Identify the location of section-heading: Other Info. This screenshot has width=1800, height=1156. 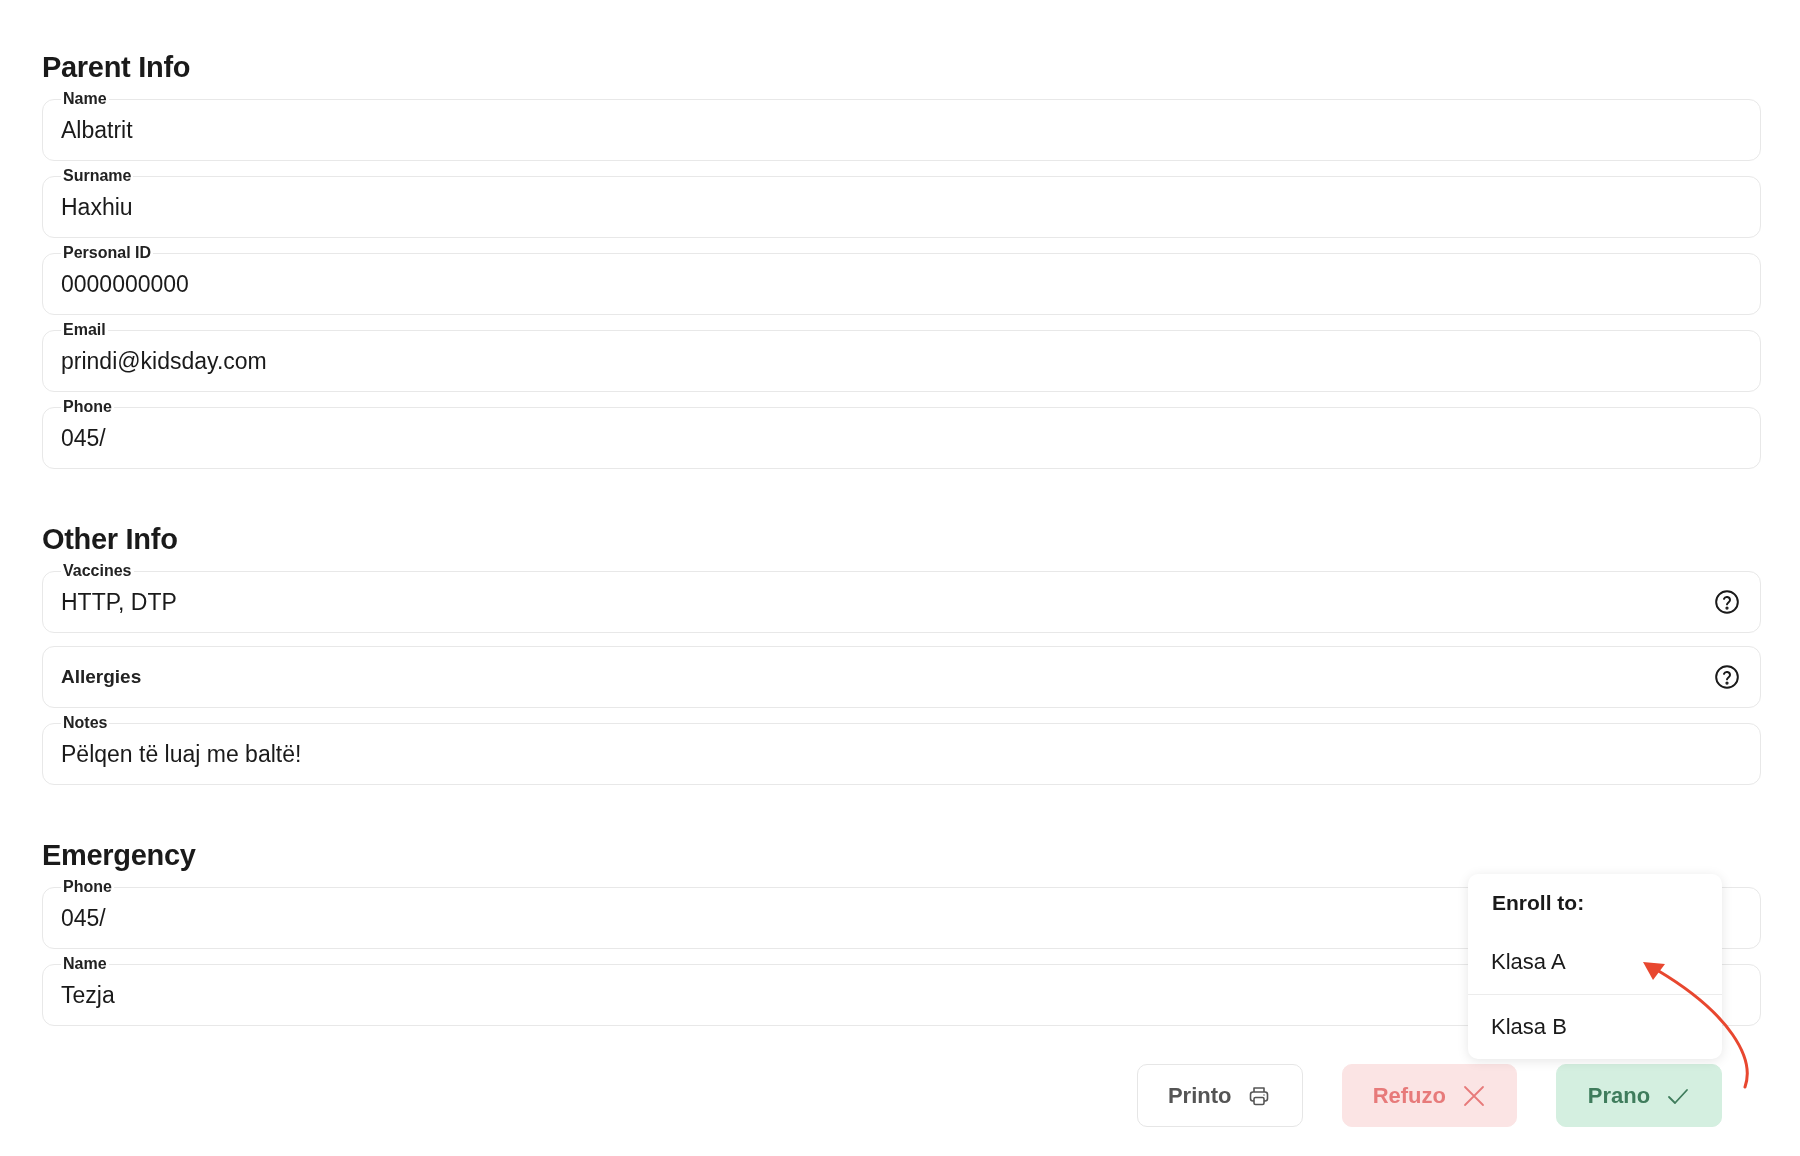
(110, 539).